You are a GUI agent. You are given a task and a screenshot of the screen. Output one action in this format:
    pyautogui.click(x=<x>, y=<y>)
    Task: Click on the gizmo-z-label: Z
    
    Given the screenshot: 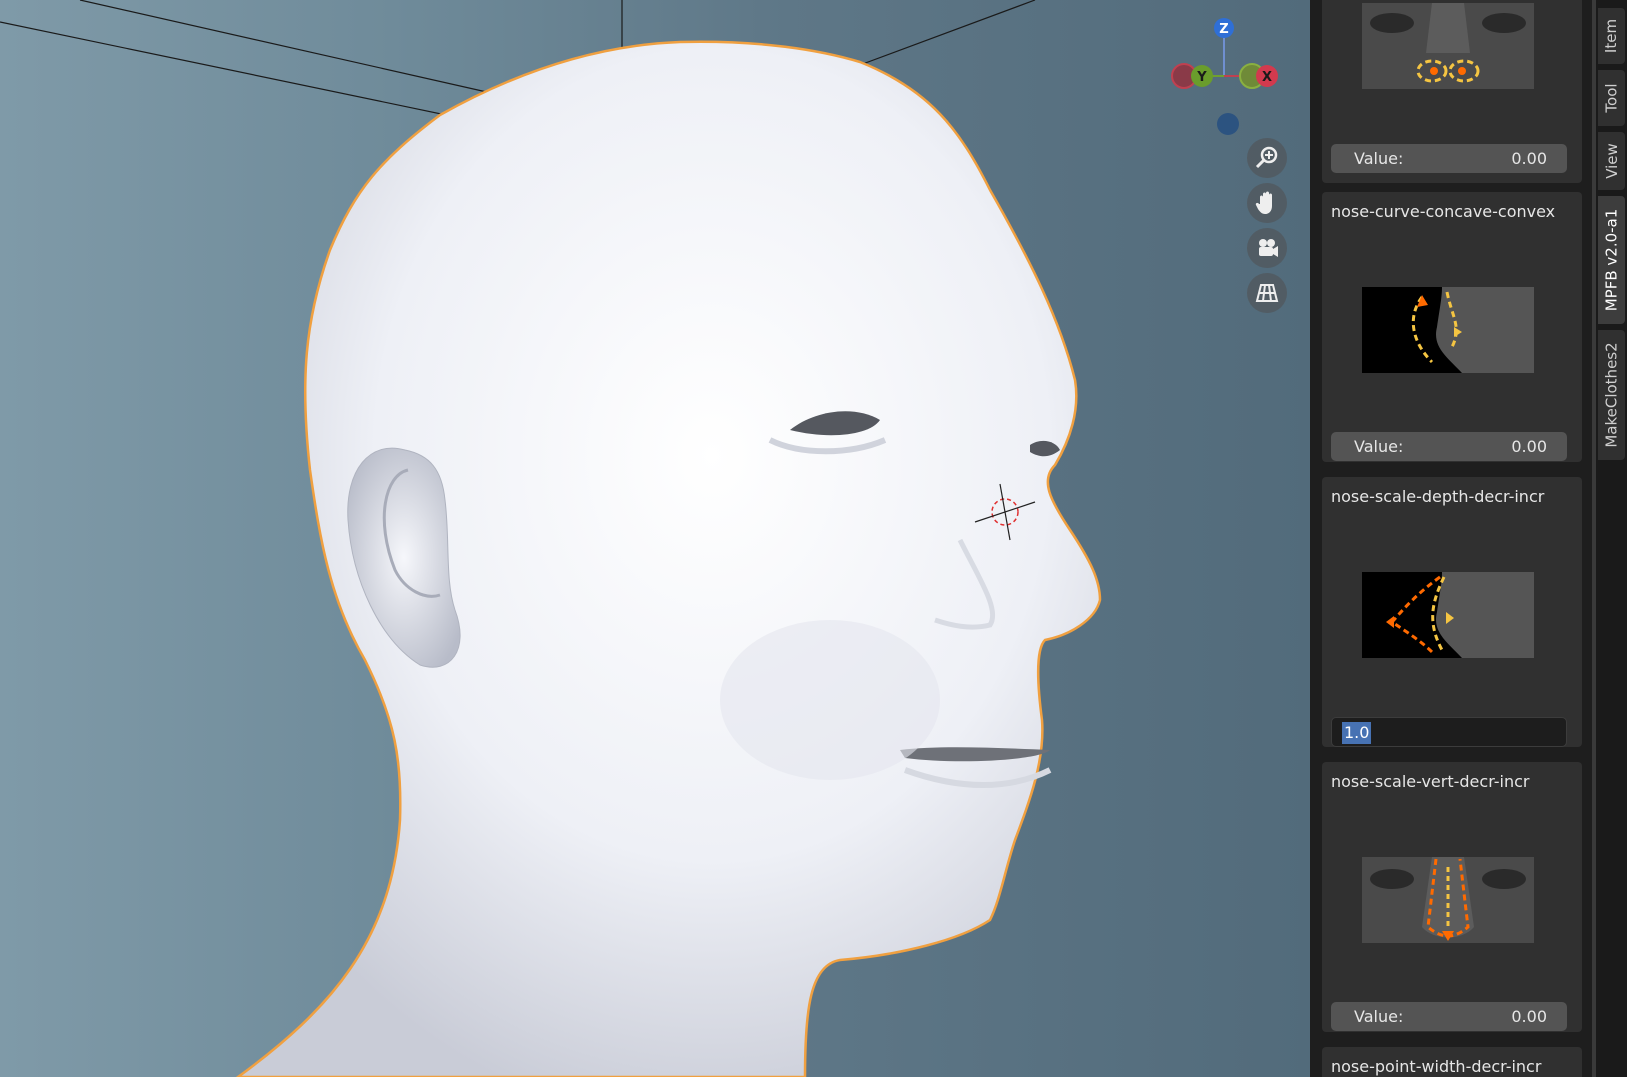 What is the action you would take?
    pyautogui.click(x=1223, y=29)
    